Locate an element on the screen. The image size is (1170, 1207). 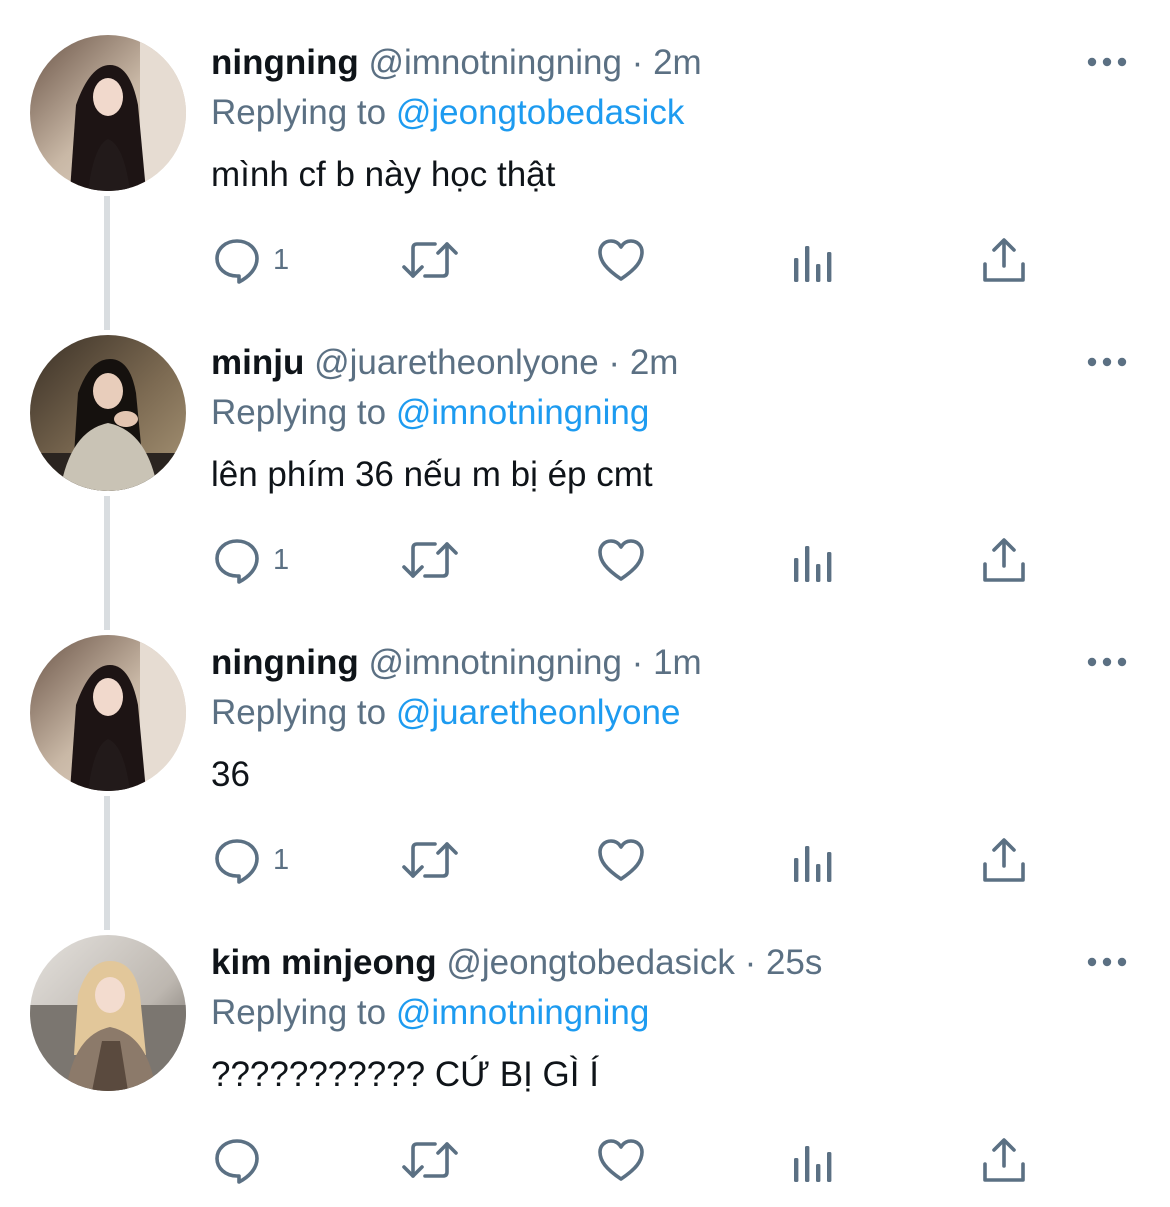
action-bar is located at coordinates (585, 1162).